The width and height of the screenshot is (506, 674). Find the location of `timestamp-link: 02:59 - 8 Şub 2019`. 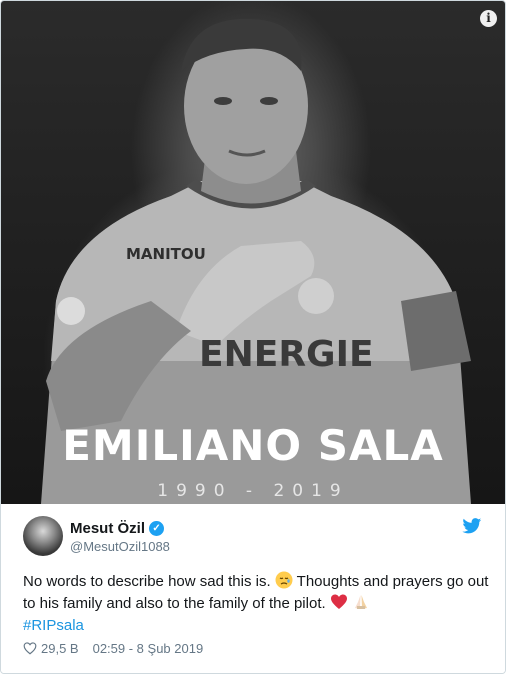

timestamp-link: 02:59 - 8 Şub 2019 is located at coordinates (148, 648).